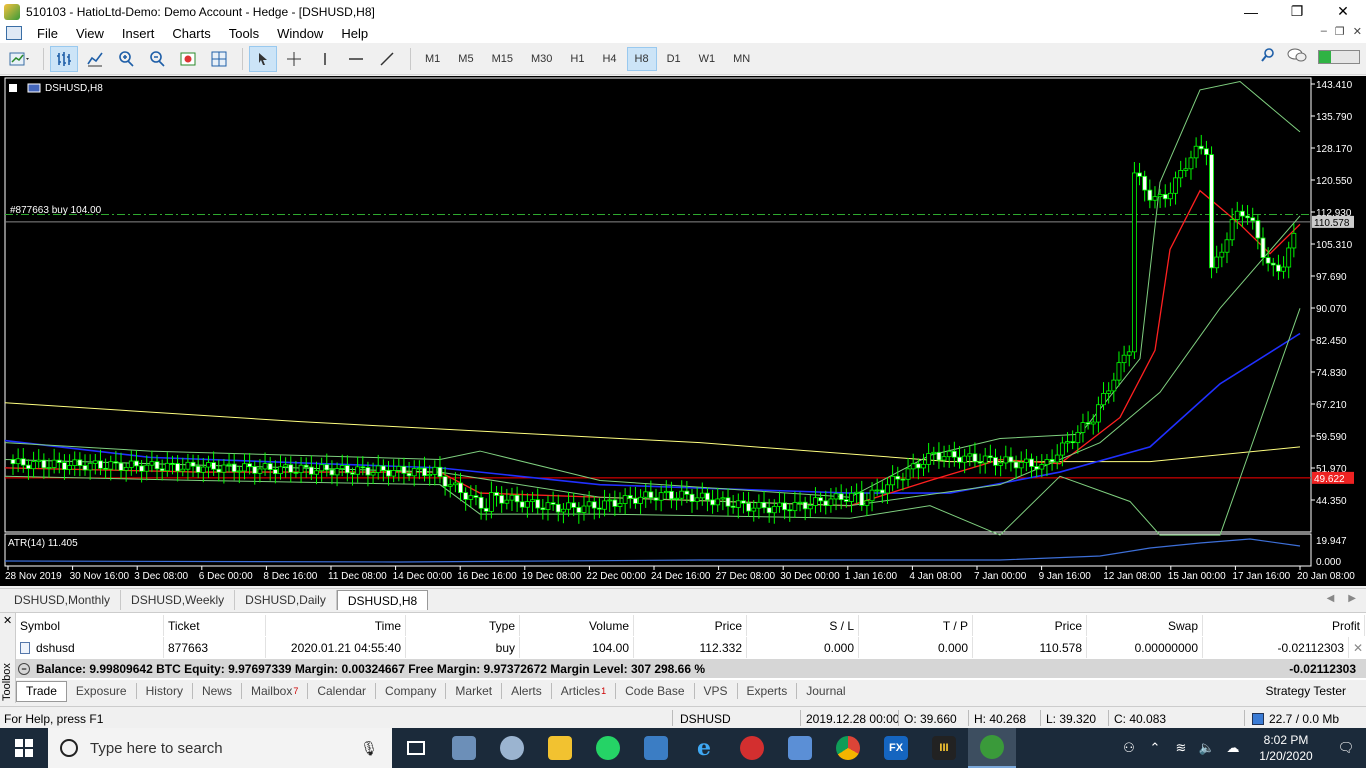  I want to click on timeframe-m15: M15, so click(502, 59).